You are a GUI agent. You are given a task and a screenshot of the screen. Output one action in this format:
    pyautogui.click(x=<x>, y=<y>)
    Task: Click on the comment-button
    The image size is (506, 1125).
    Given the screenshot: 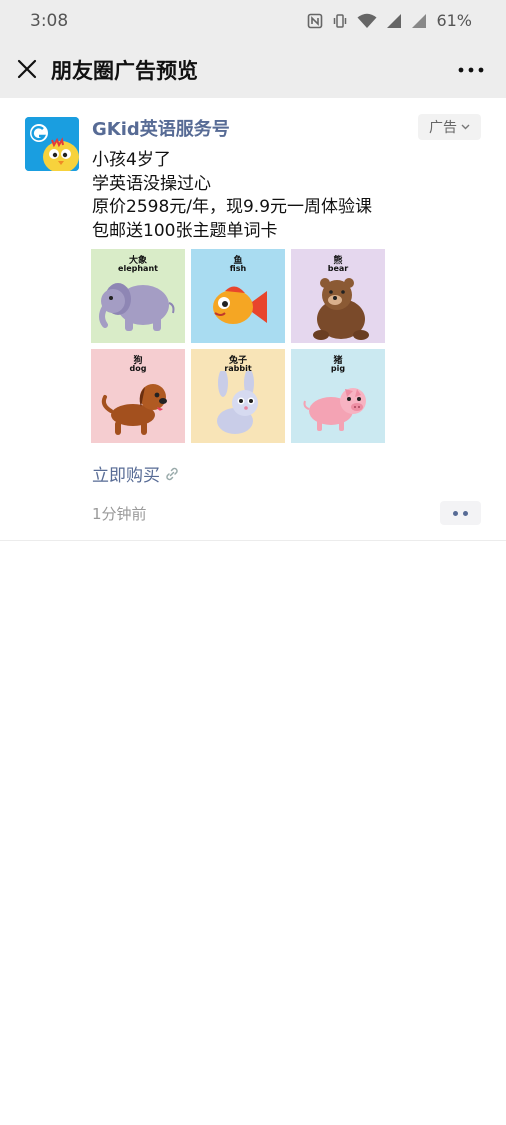 What is the action you would take?
    pyautogui.click(x=460, y=513)
    